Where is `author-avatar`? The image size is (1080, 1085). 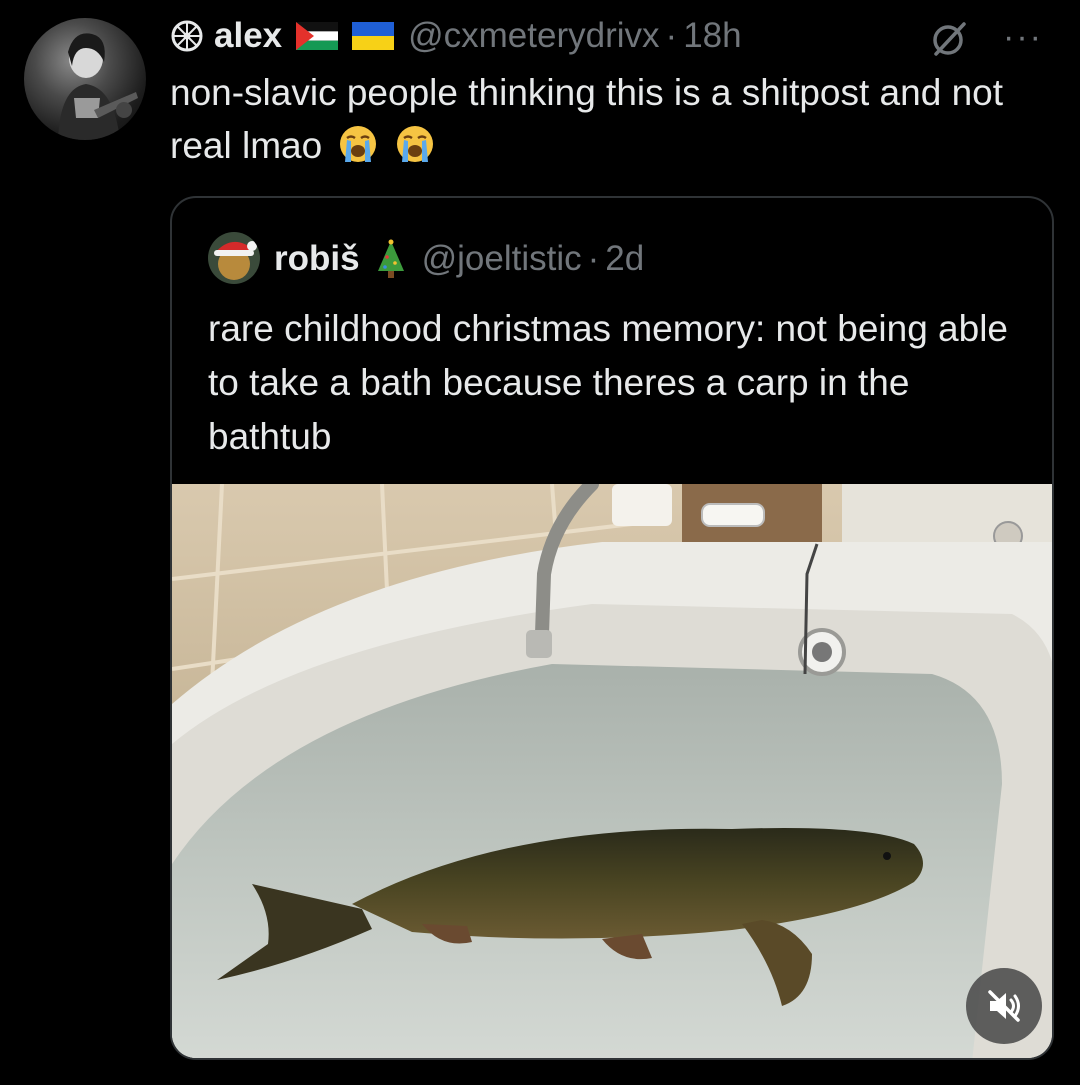
author-avatar is located at coordinates (85, 79).